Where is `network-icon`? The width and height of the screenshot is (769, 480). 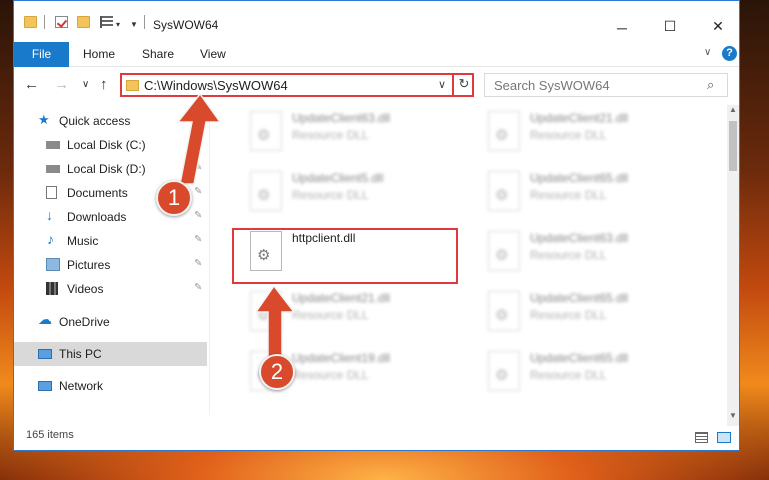 network-icon is located at coordinates (45, 386).